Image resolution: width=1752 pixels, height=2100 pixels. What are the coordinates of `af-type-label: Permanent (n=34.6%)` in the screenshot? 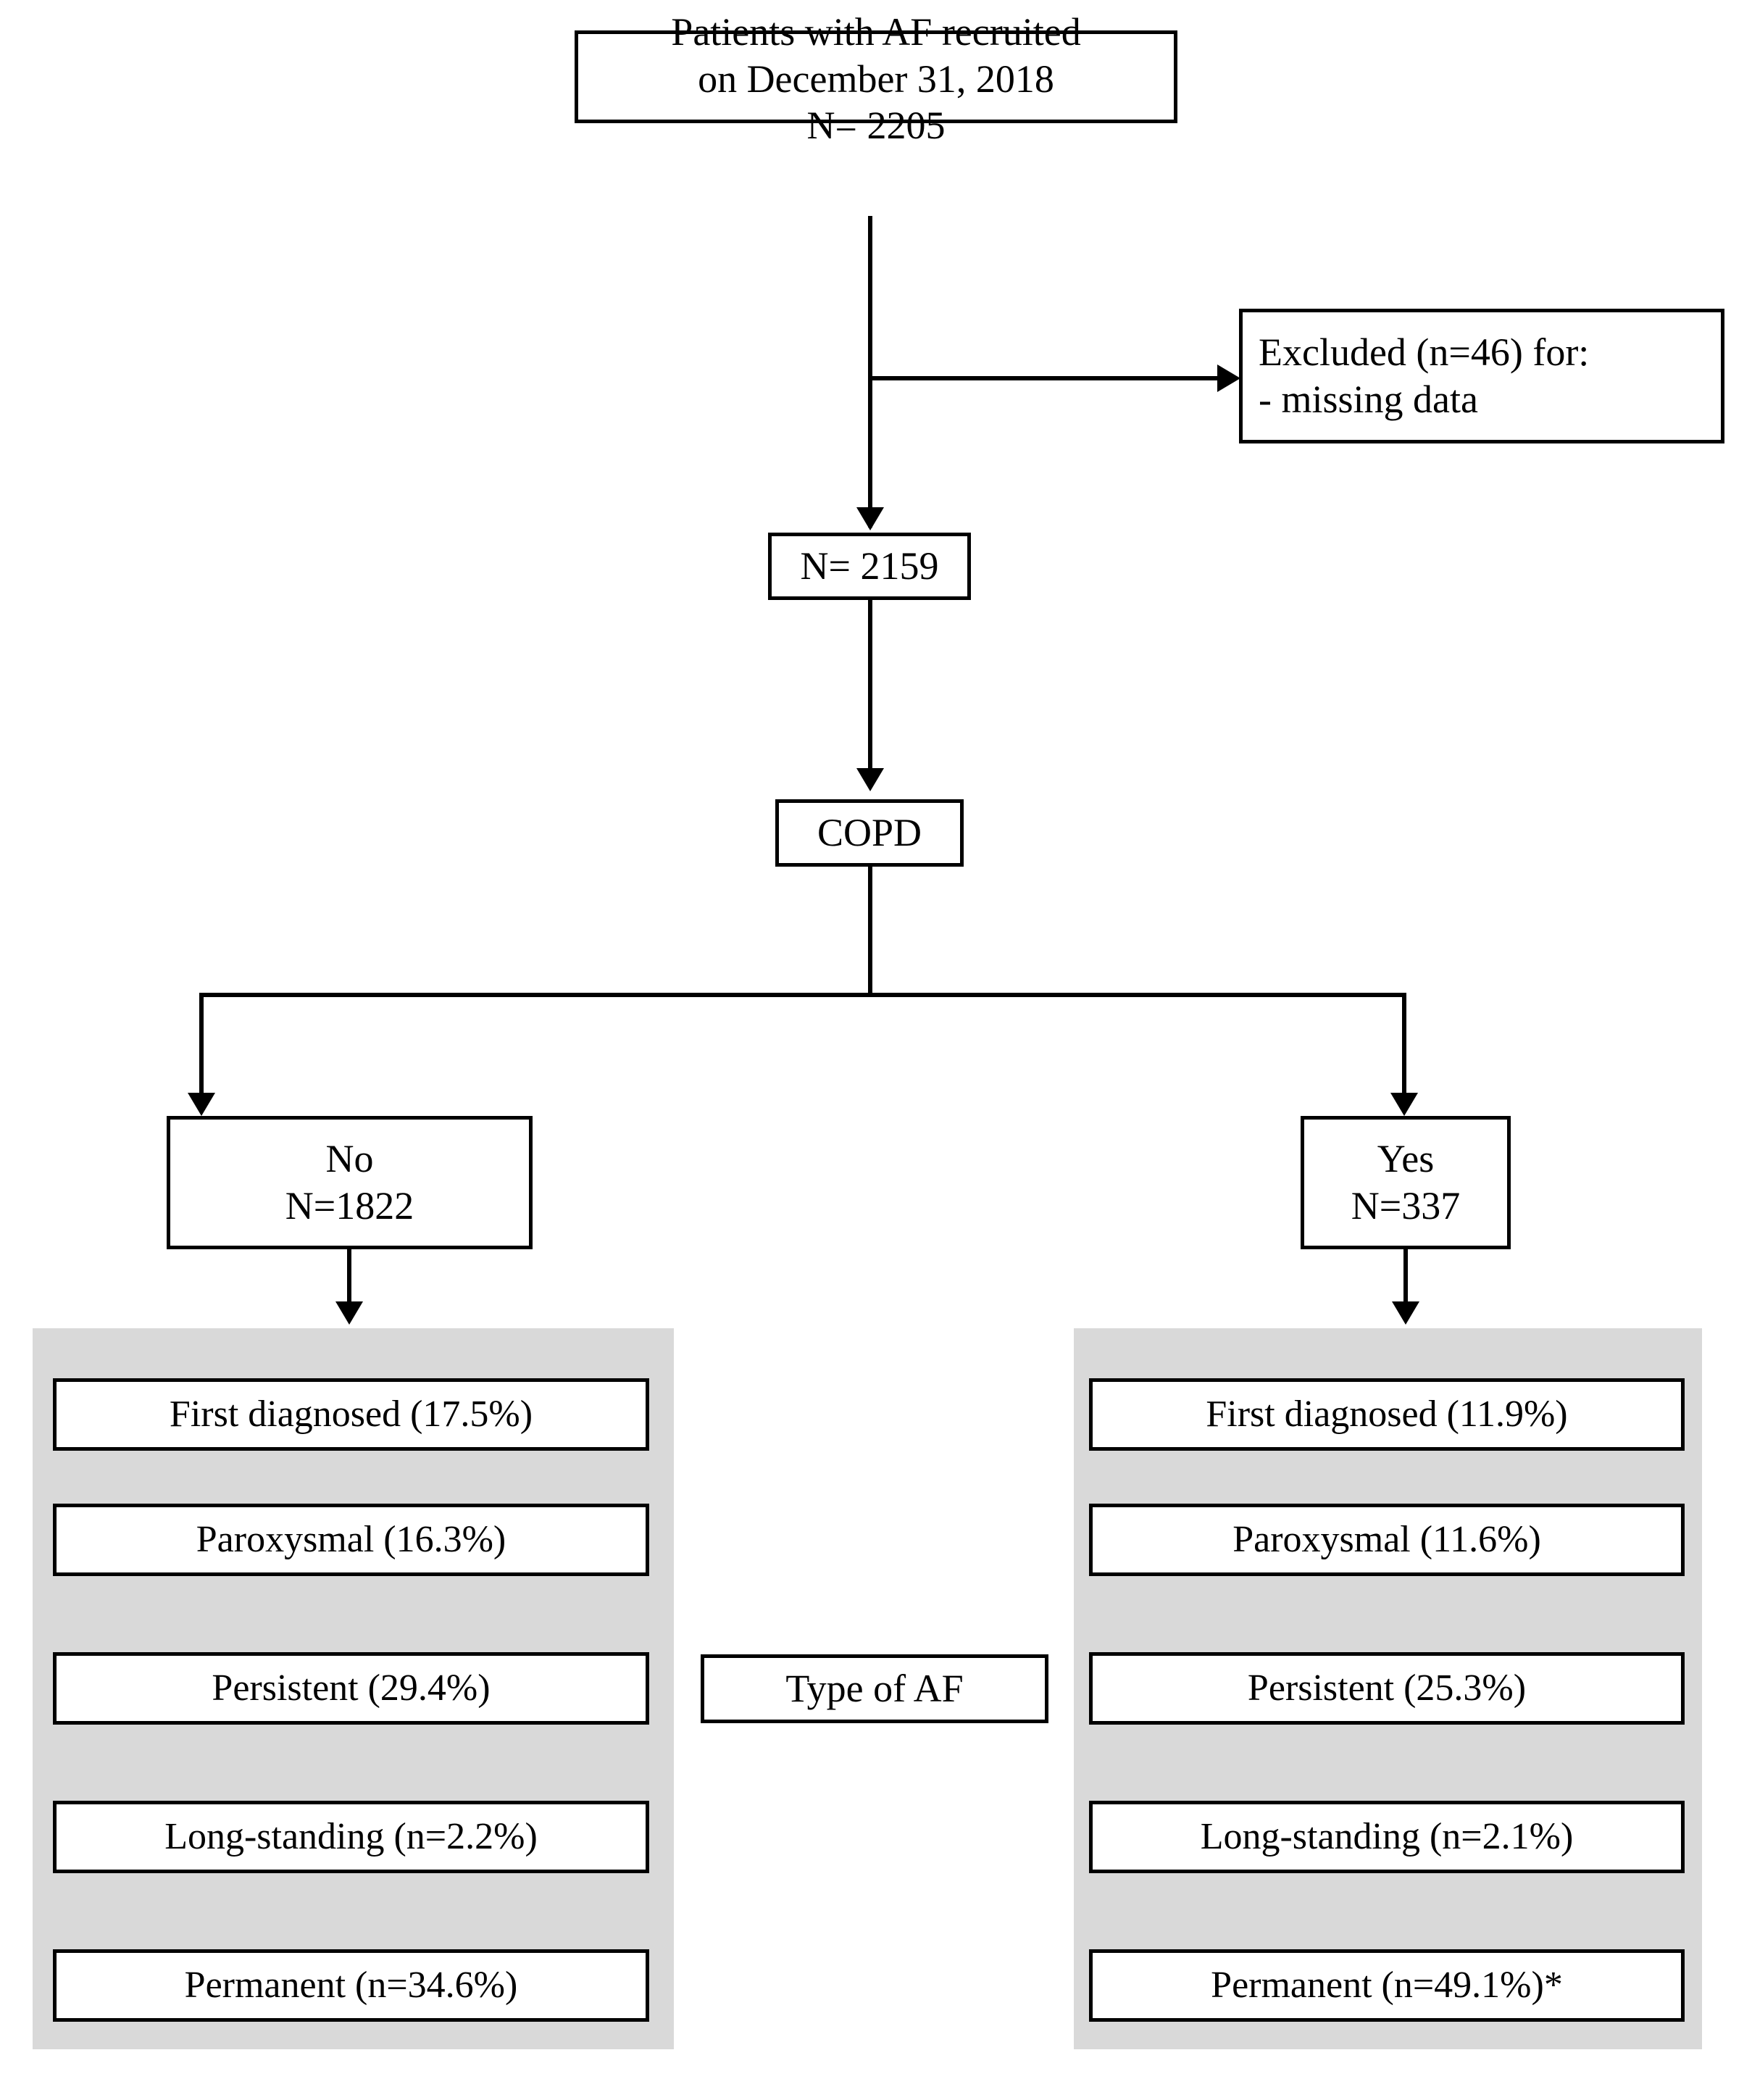 It's located at (351, 1985).